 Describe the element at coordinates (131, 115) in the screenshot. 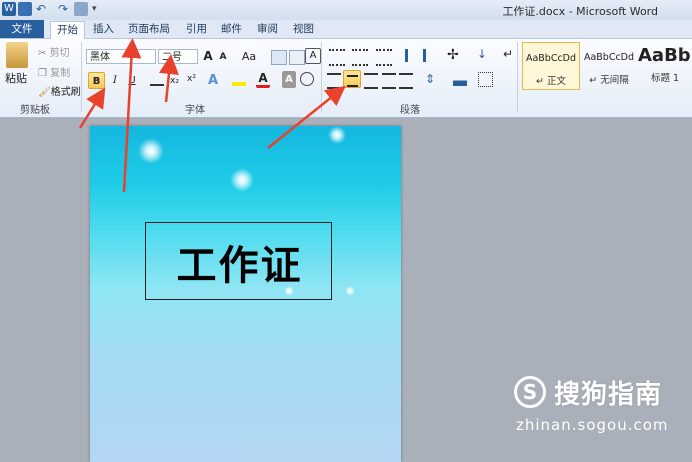

I see `arrow-to-font-name` at that location.